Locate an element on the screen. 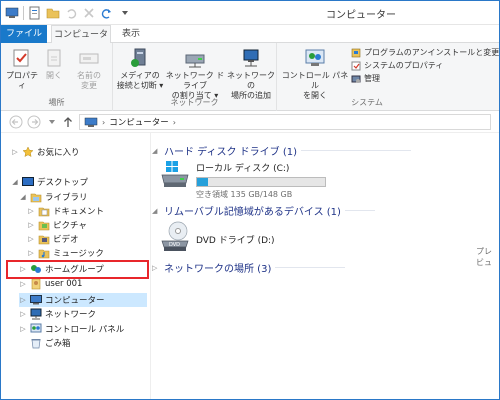 This screenshot has width=500, height=400. address-bar: › コンピューター › is located at coordinates (285, 122).